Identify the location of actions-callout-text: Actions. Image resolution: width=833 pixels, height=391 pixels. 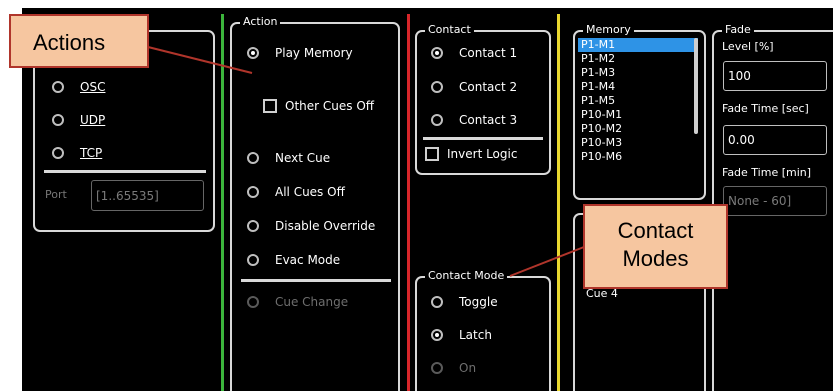
(69, 42).